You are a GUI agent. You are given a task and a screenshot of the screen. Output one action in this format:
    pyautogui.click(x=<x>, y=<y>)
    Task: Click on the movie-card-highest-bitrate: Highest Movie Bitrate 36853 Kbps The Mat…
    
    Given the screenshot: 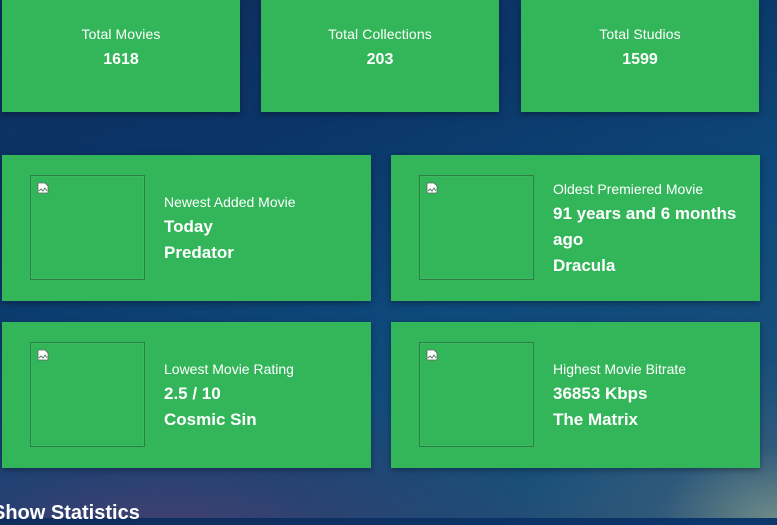 What is the action you would take?
    pyautogui.click(x=575, y=395)
    